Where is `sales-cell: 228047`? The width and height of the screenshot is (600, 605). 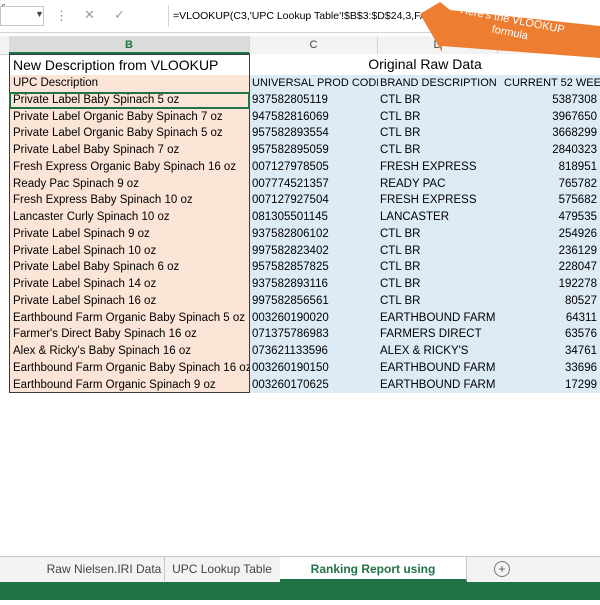
sales-cell: 228047 is located at coordinates (549, 267).